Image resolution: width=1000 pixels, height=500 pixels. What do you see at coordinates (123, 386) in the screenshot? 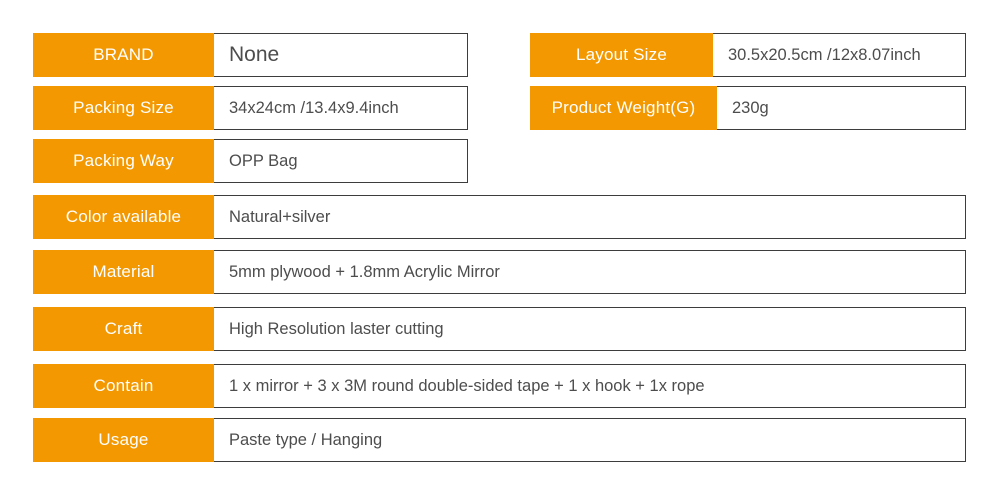
I see `spec-label-contain: Contain` at bounding box center [123, 386].